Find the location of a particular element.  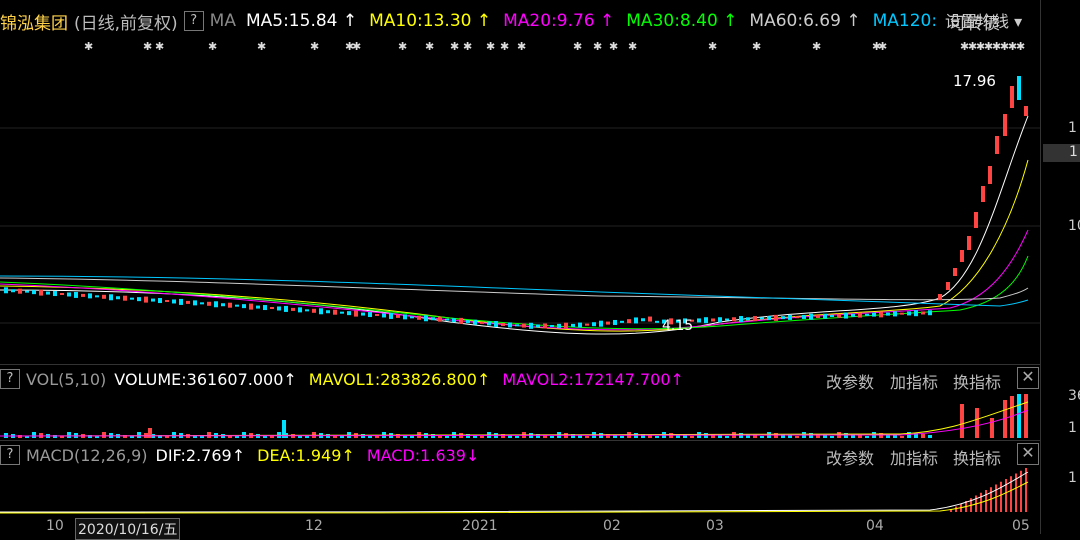

x-axis-label: 10 is located at coordinates (55, 526).